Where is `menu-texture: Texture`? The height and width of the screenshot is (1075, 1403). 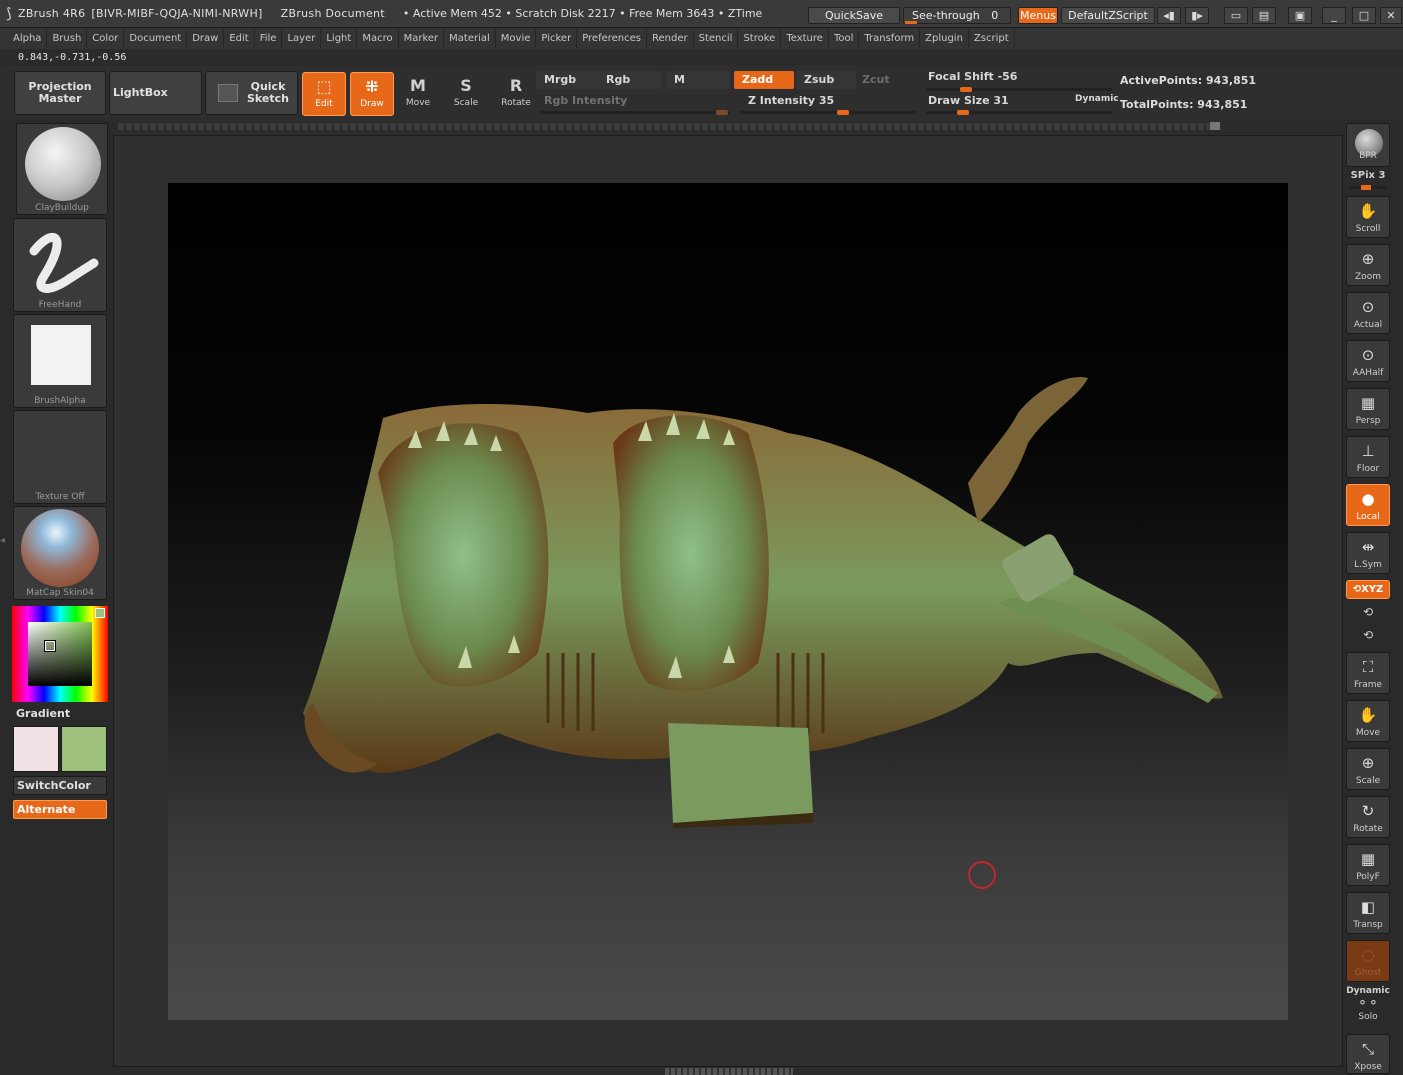 menu-texture: Texture is located at coordinates (805, 38).